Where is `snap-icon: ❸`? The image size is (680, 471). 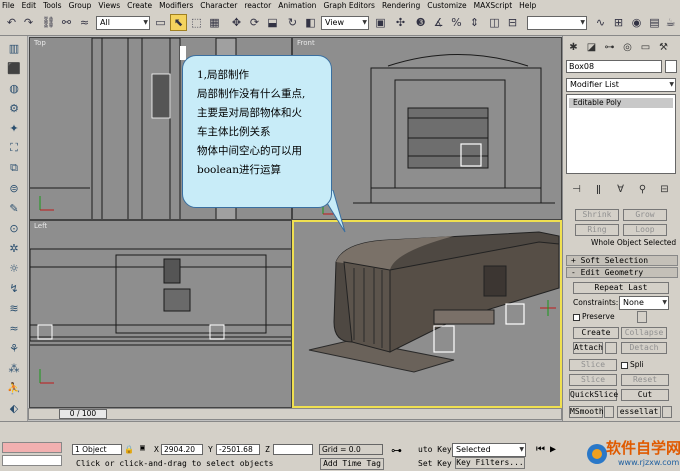 snap-icon: ❸ is located at coordinates (420, 22).